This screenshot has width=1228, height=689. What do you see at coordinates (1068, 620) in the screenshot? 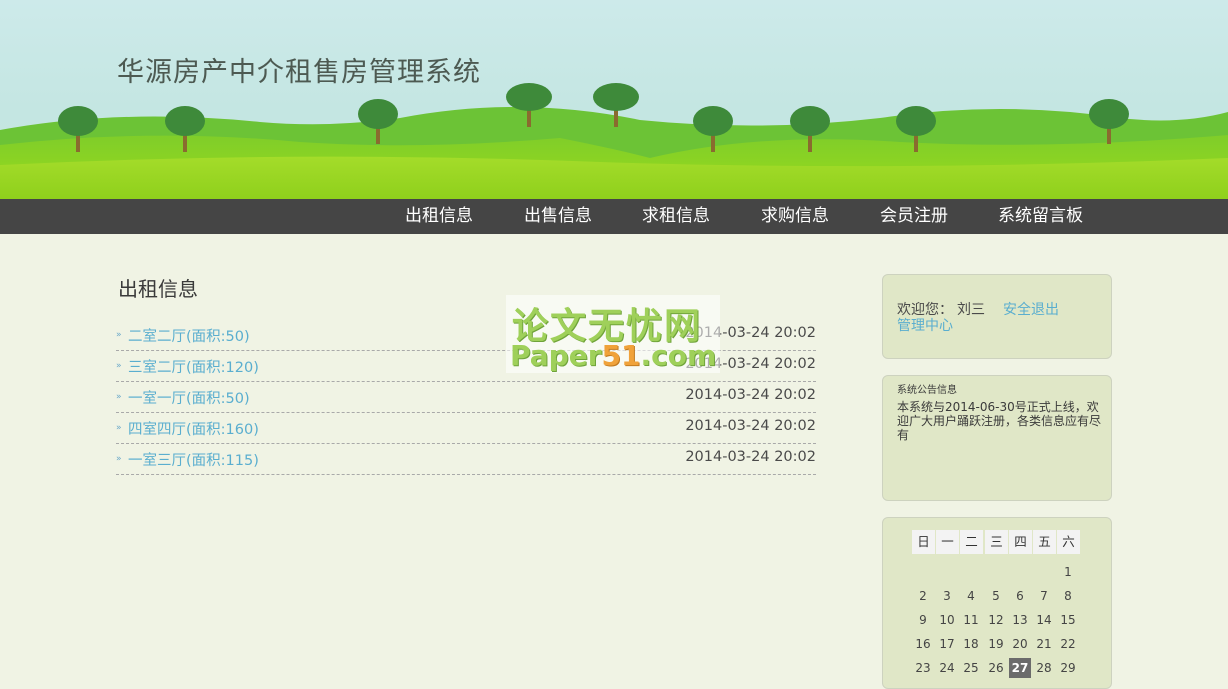
I see `calendar-day: 15` at bounding box center [1068, 620].